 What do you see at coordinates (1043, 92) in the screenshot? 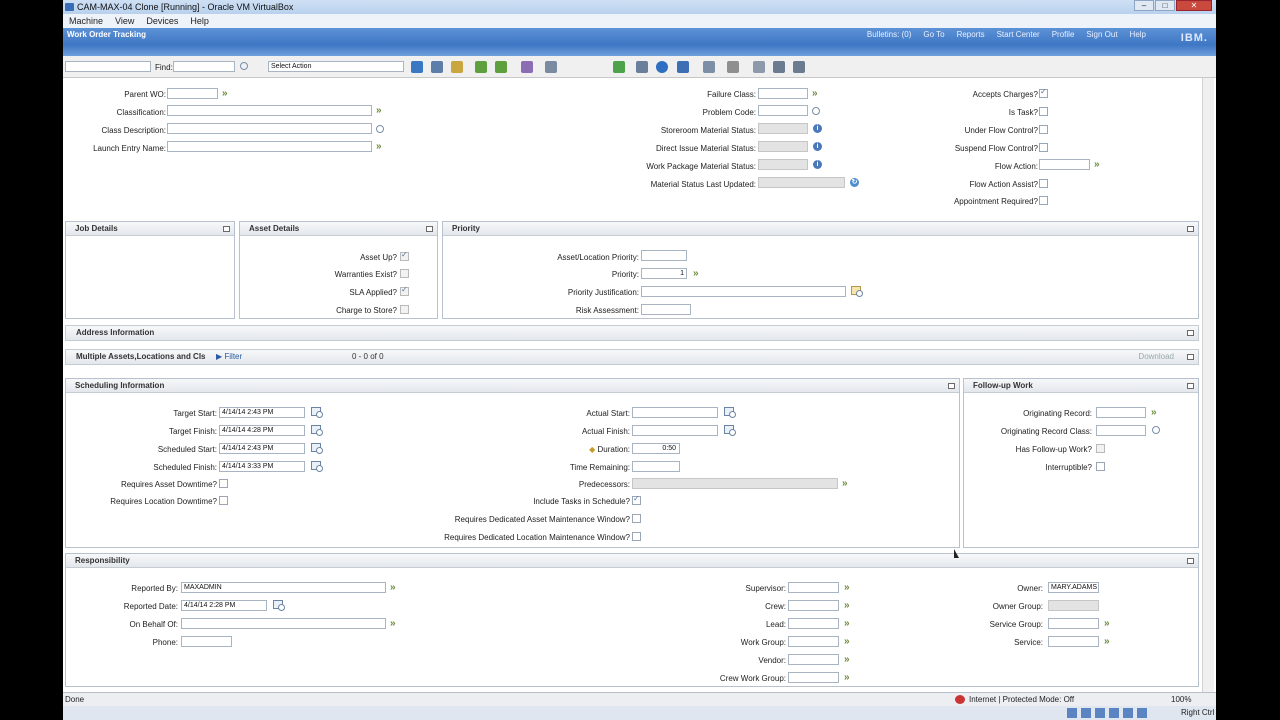
I see `accepts-charges-checkbox` at bounding box center [1043, 92].